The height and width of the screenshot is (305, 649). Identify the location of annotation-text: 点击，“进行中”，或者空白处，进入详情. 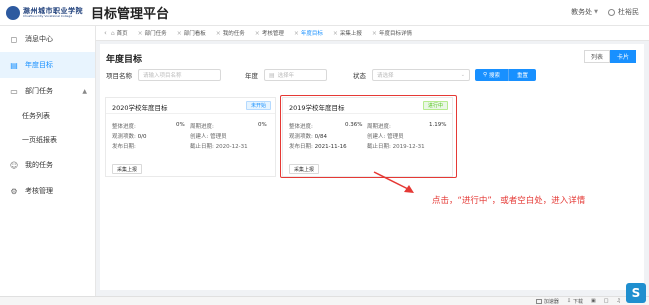
(509, 201).